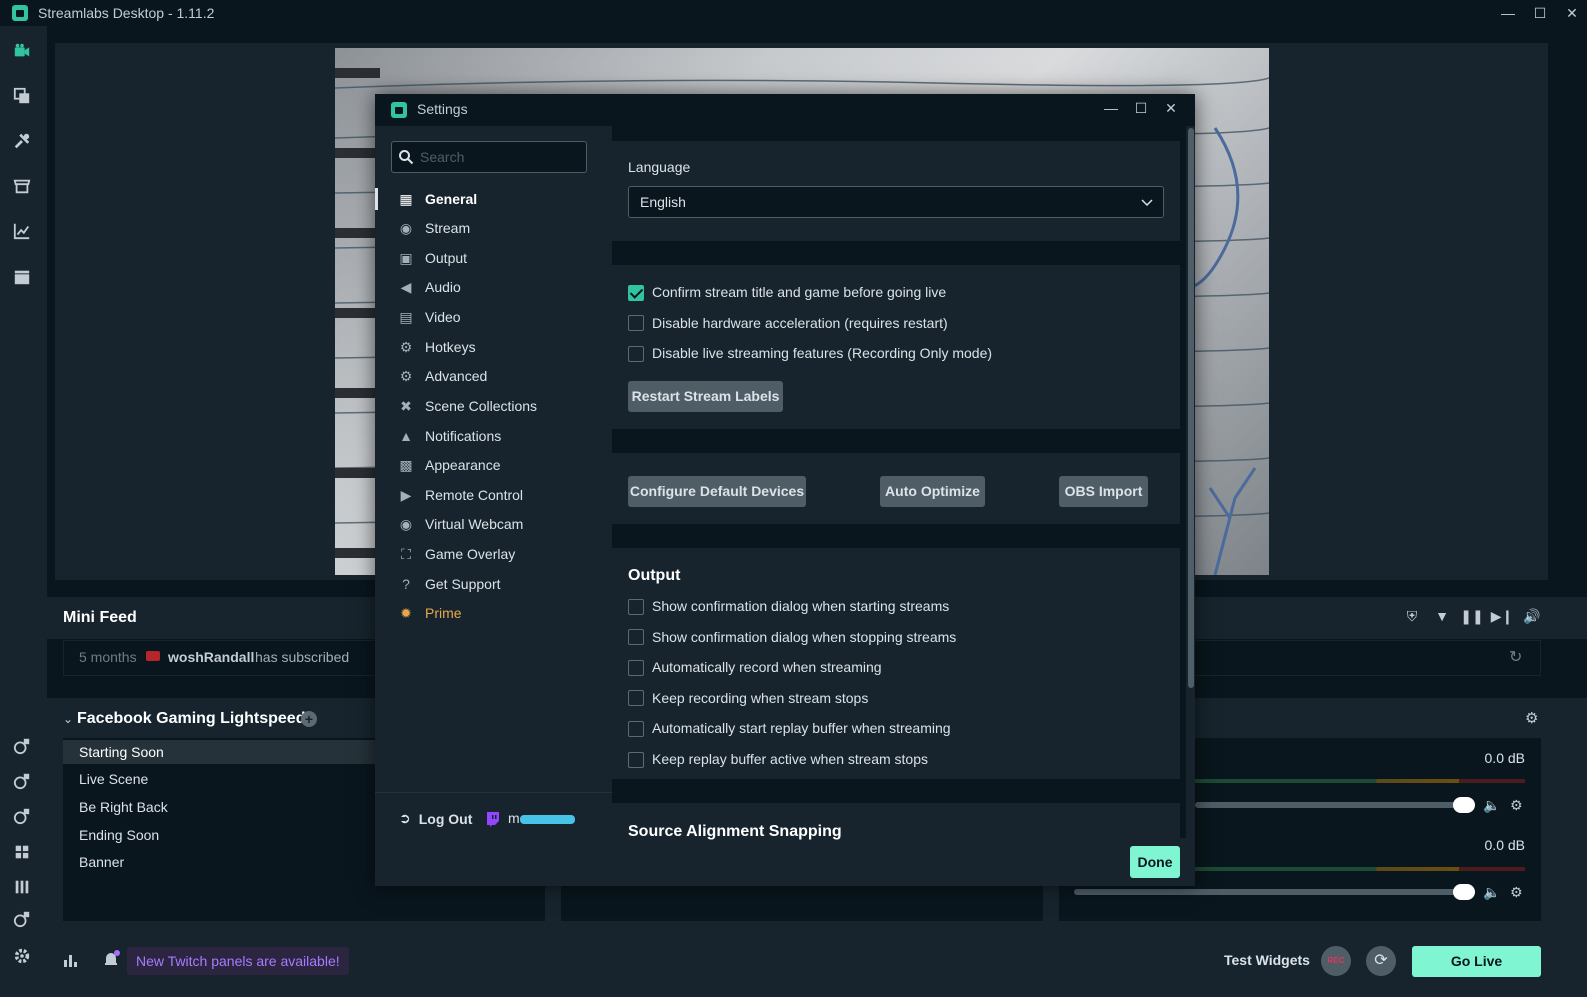  I want to click on grid-icon: ▦, so click(406, 198).